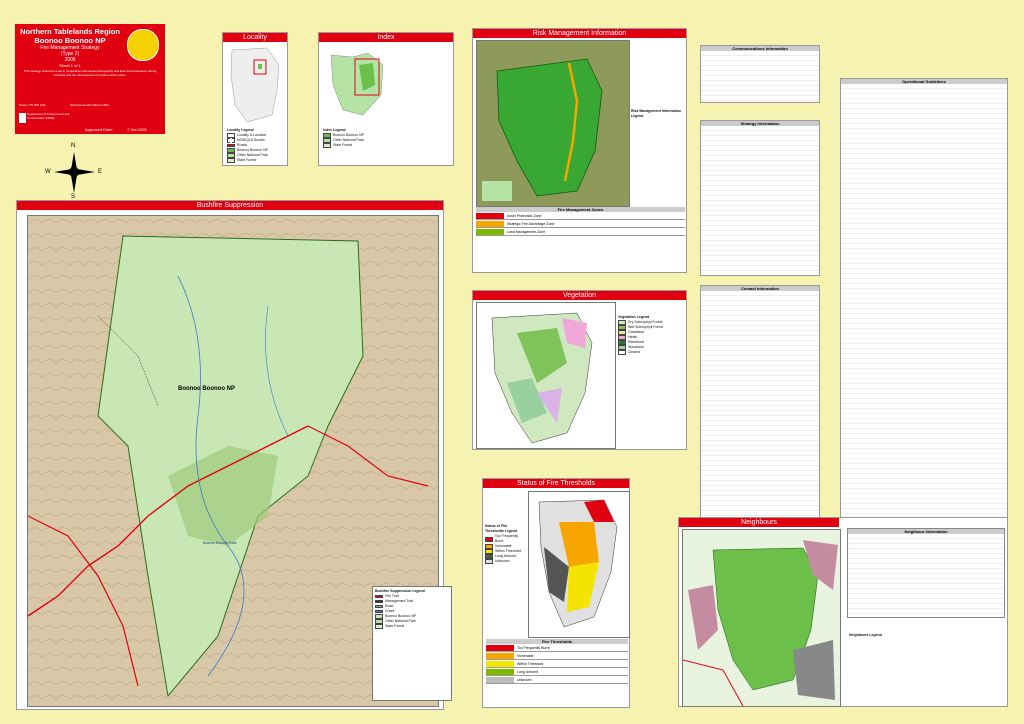 This screenshot has height=724, width=1024. I want to click on thresh-legend-title: Status of Fire Thresholds Legend, so click(501, 528).